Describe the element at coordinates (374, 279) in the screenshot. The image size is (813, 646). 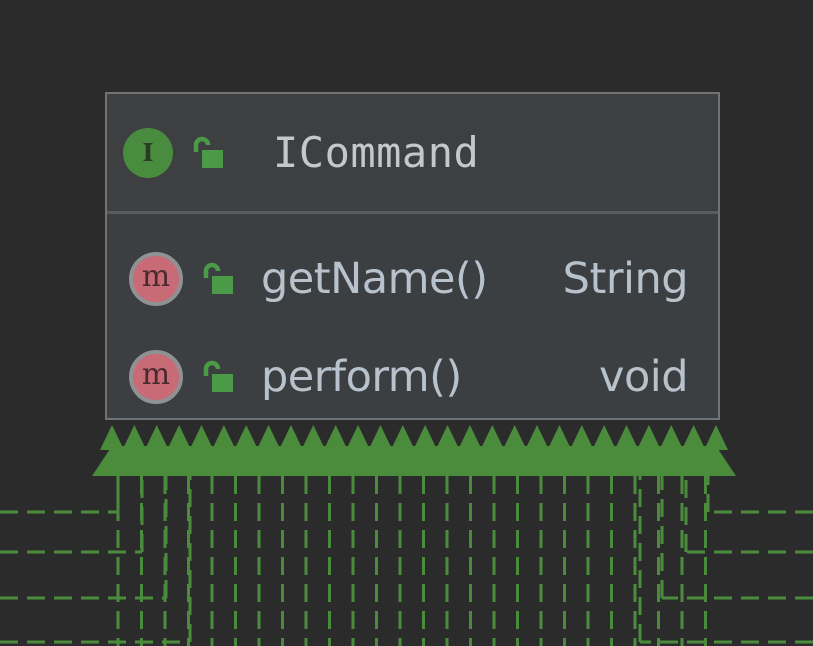
I see `method-name: getName()` at that location.